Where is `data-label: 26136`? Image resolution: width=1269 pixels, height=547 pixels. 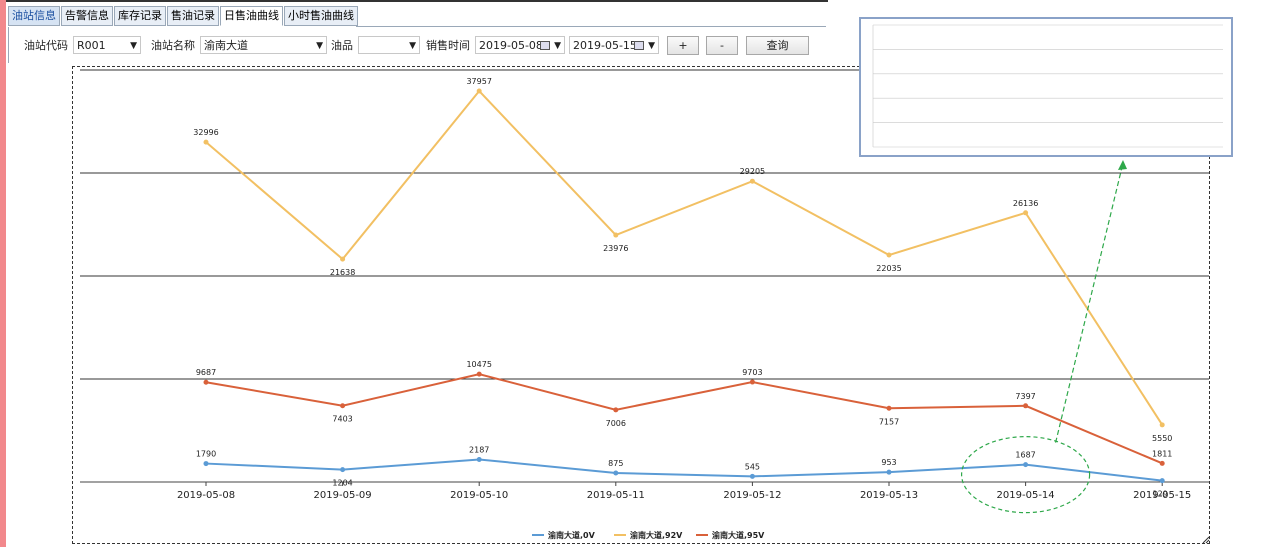 data-label: 26136 is located at coordinates (1025, 203).